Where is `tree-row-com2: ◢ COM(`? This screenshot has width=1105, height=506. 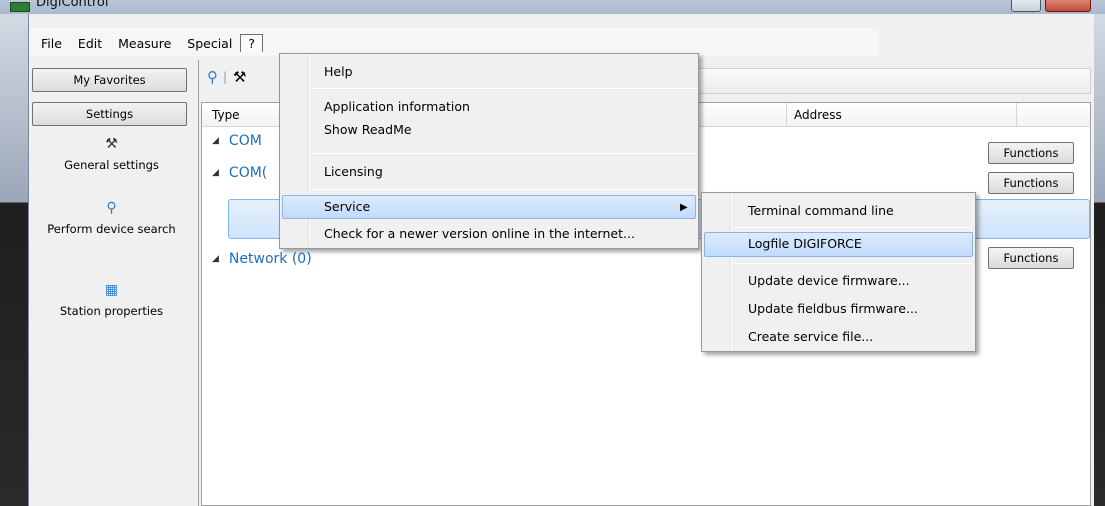
tree-row-com2: ◢ COM( is located at coordinates (239, 173).